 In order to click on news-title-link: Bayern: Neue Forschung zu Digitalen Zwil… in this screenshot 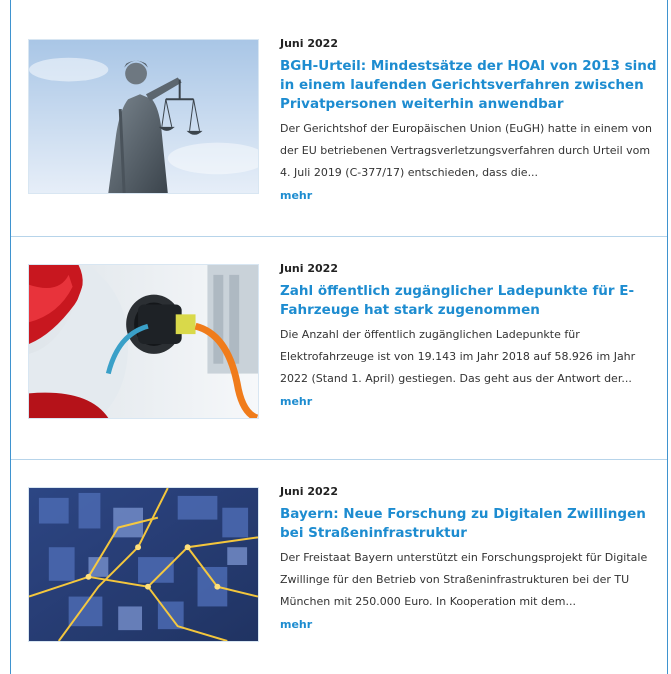, I will do `click(470, 524)`.